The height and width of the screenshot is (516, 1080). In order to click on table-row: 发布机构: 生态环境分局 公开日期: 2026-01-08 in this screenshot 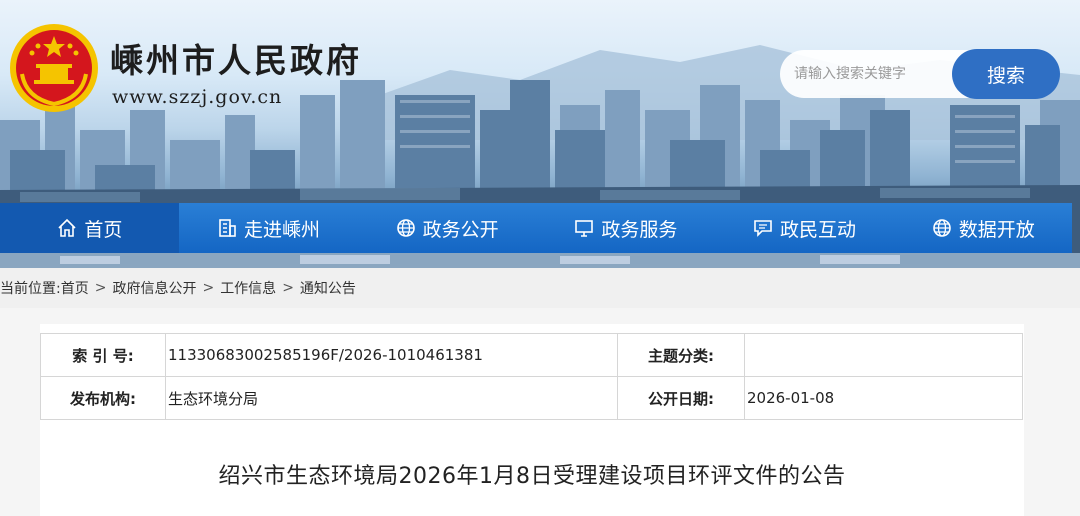, I will do `click(531, 398)`.